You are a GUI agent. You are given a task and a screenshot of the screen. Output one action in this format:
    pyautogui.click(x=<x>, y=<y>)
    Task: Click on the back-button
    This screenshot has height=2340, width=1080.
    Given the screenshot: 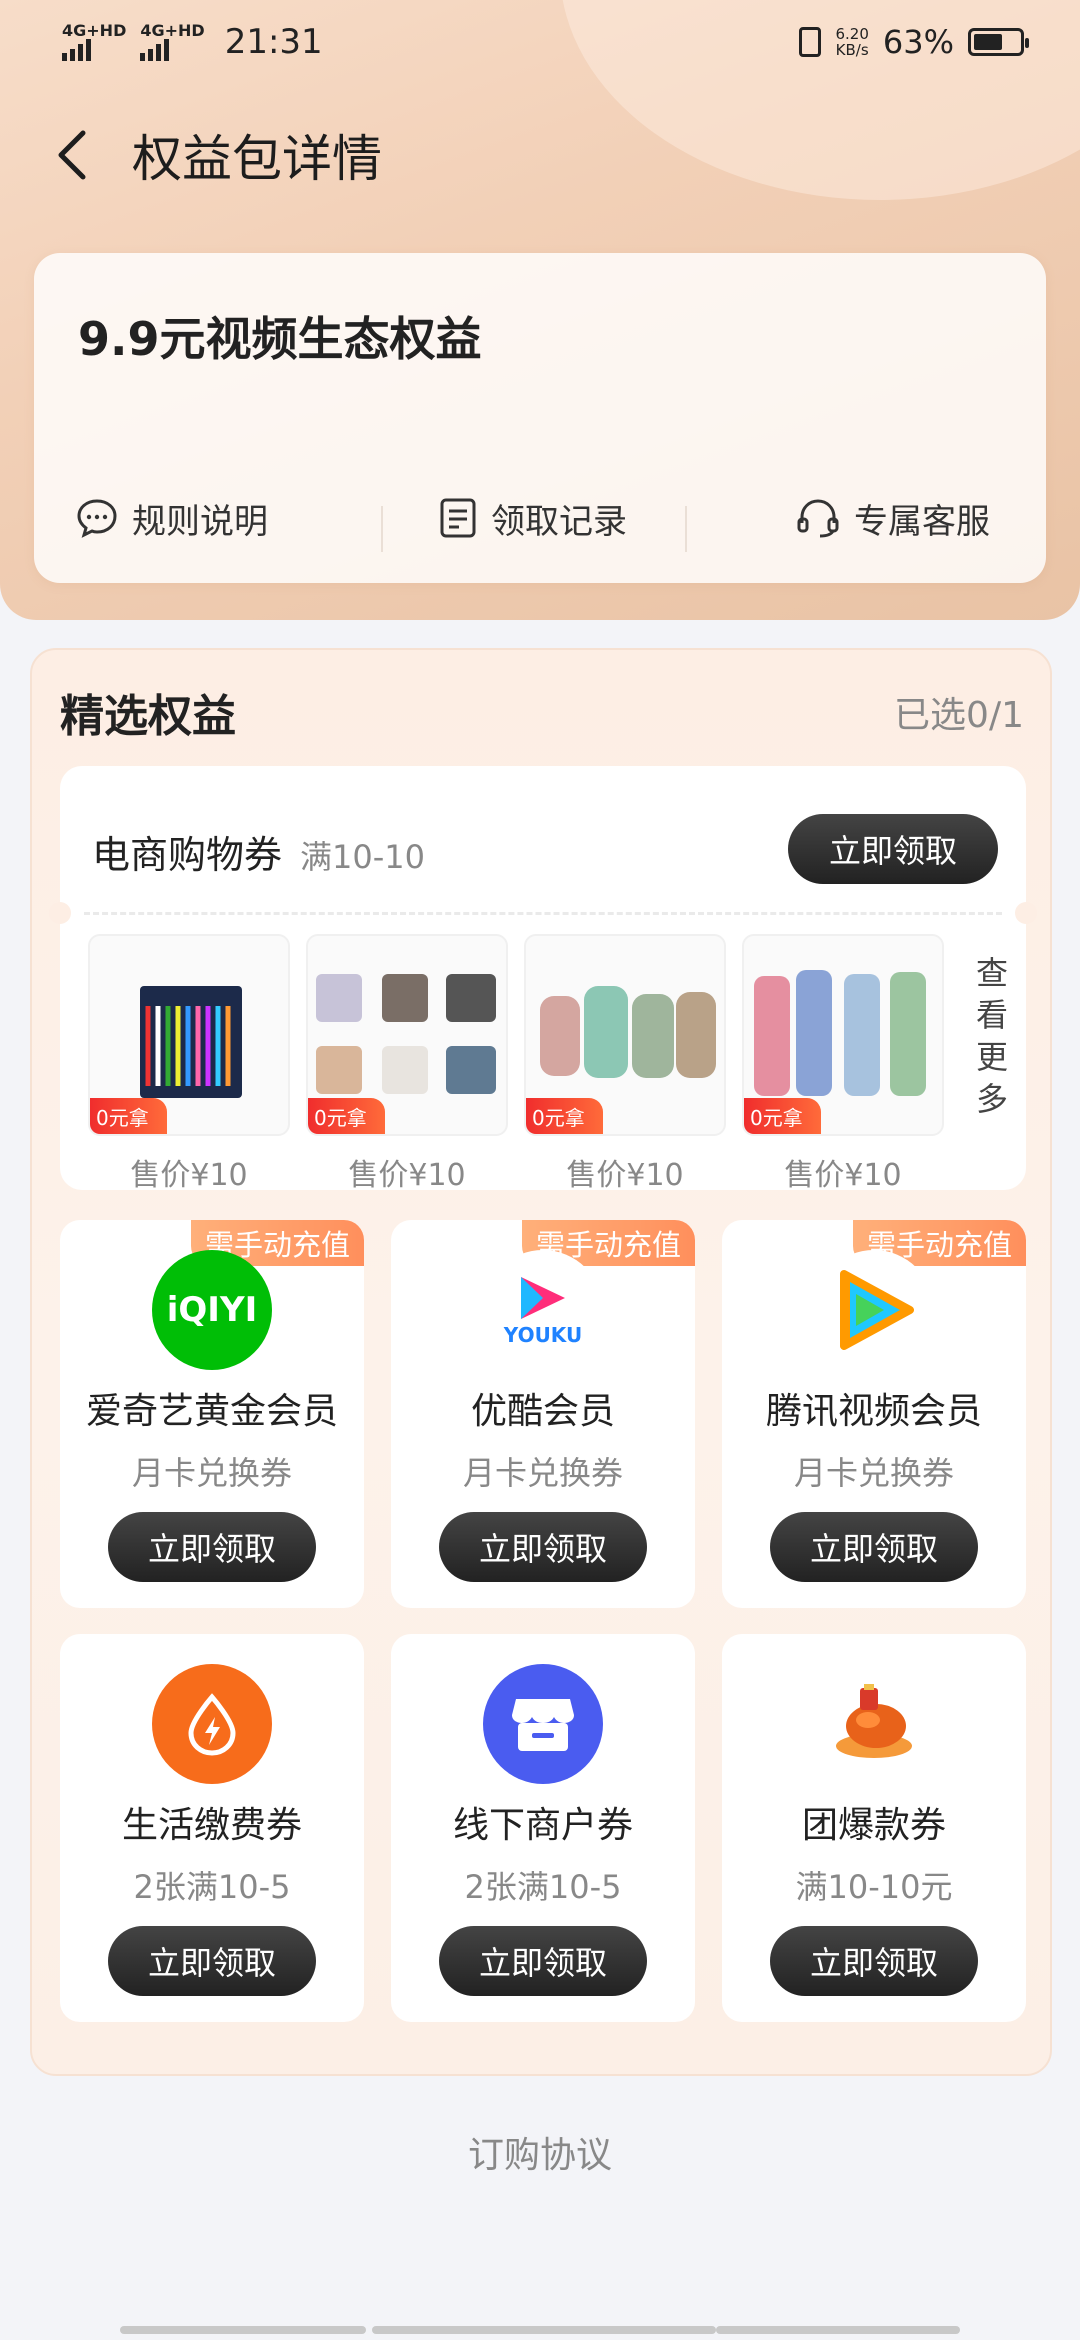 What is the action you would take?
    pyautogui.click(x=72, y=155)
    